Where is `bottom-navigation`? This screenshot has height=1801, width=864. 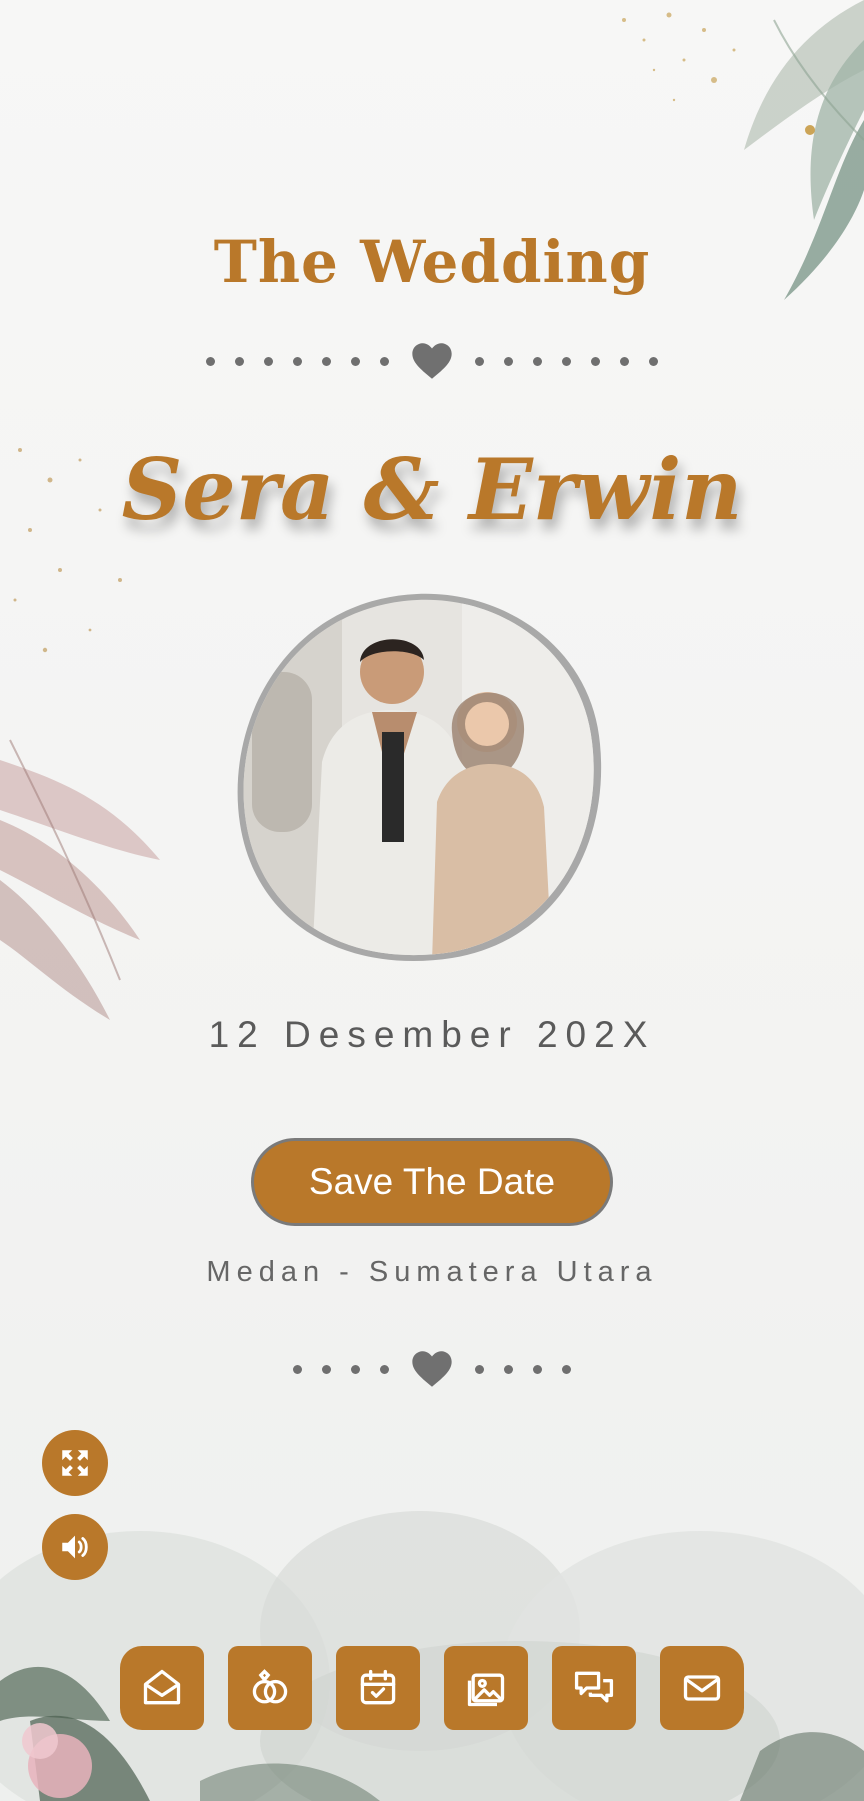
bottom-navigation is located at coordinates (432, 1688).